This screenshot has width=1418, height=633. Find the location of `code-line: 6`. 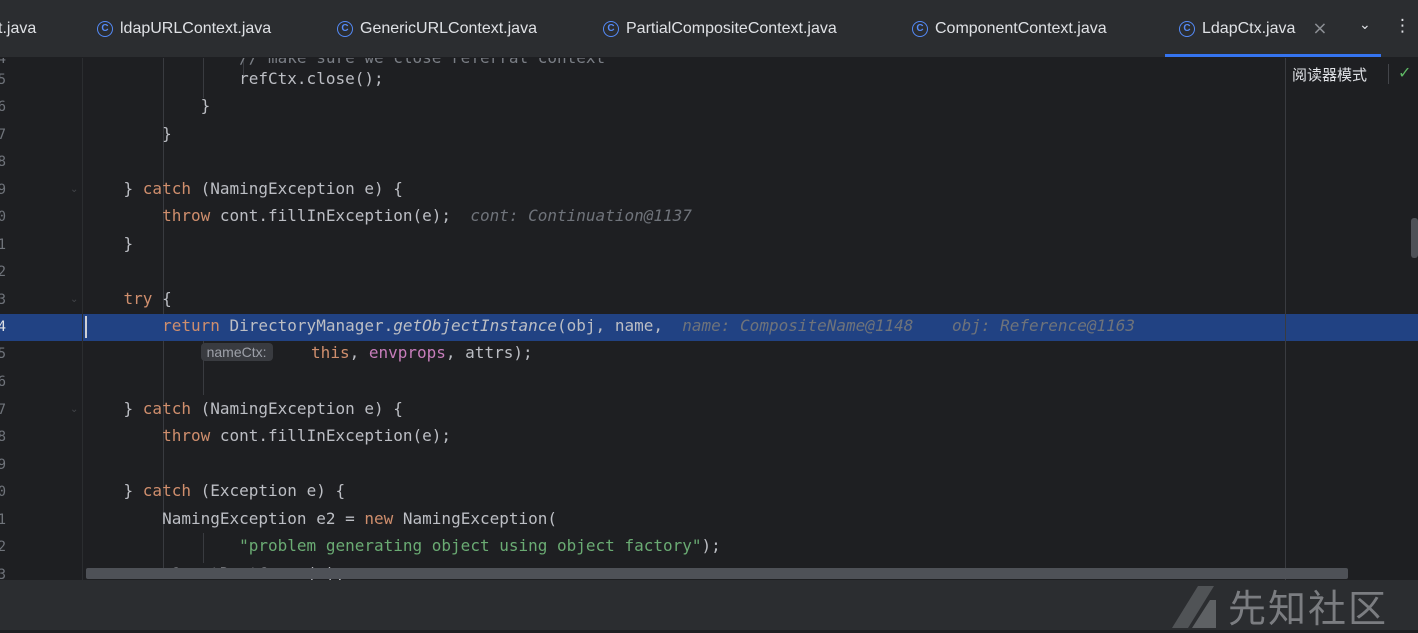

code-line: 6 is located at coordinates (709, 382).